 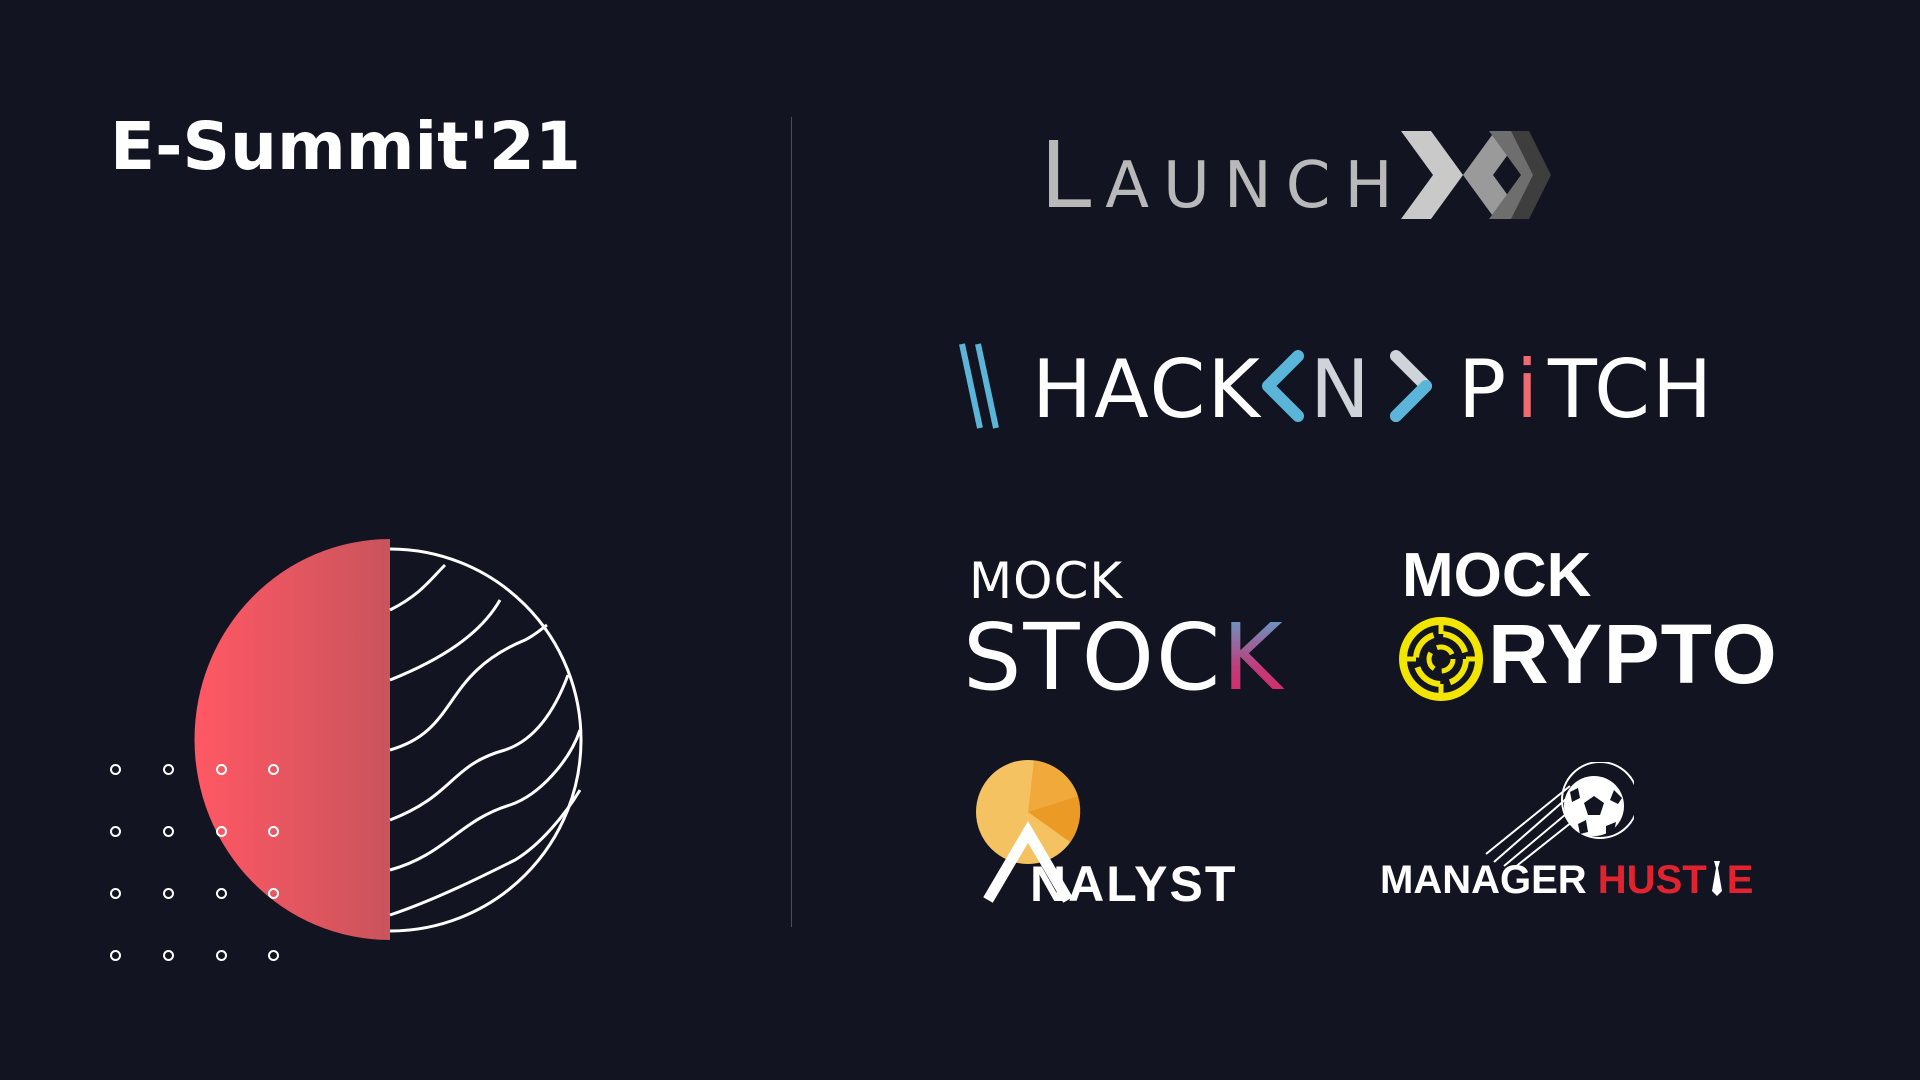 I want to click on n-letter: N, so click(x=1341, y=389).